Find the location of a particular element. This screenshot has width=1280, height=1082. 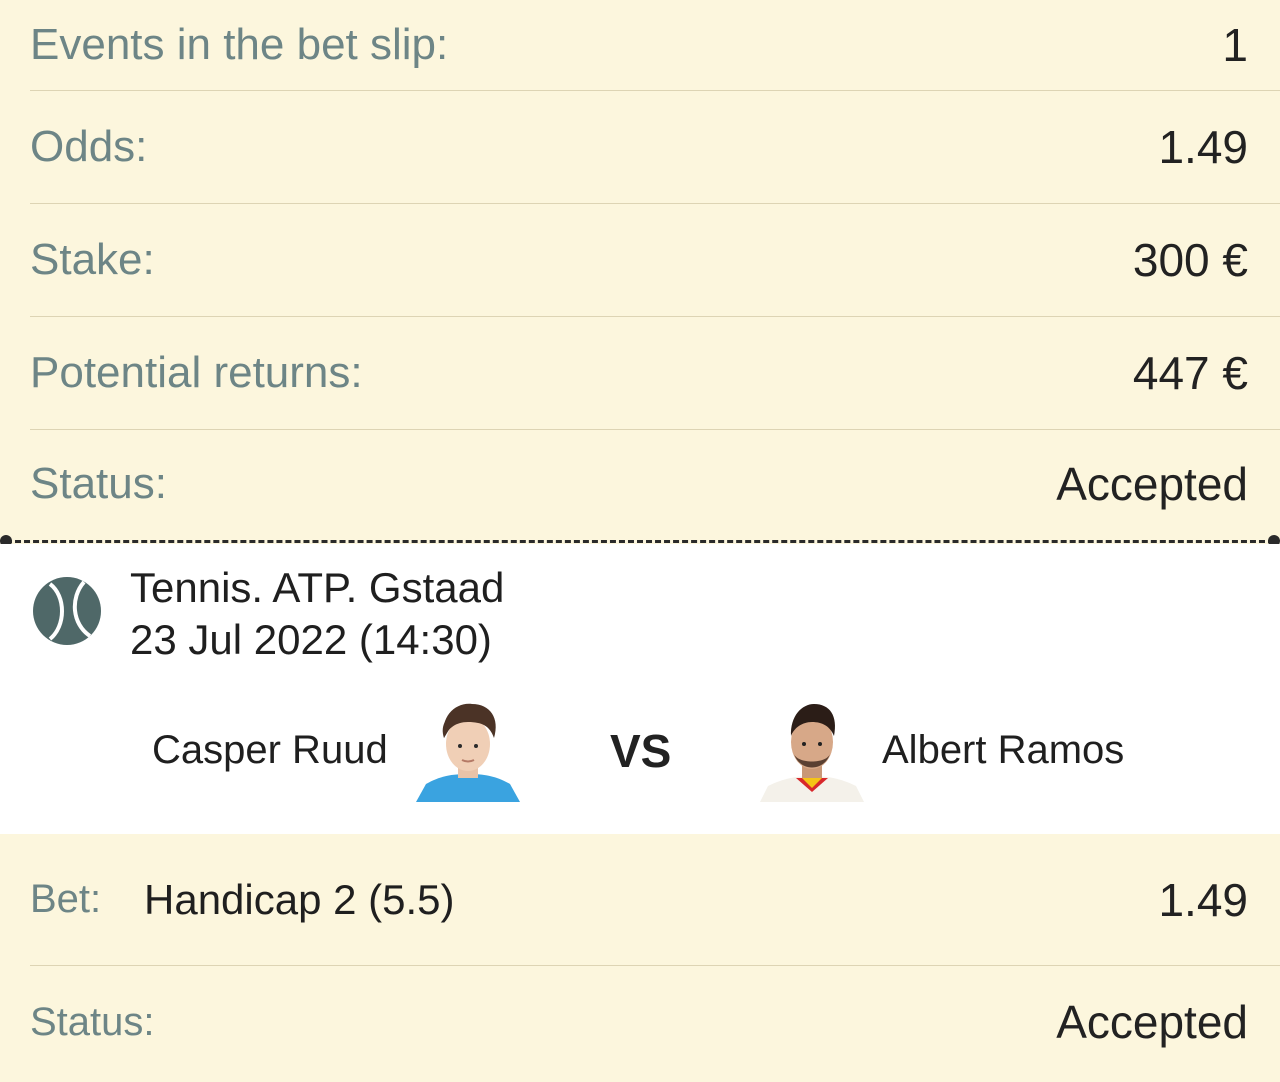

events-count-value: 1 is located at coordinates (1235, 45).